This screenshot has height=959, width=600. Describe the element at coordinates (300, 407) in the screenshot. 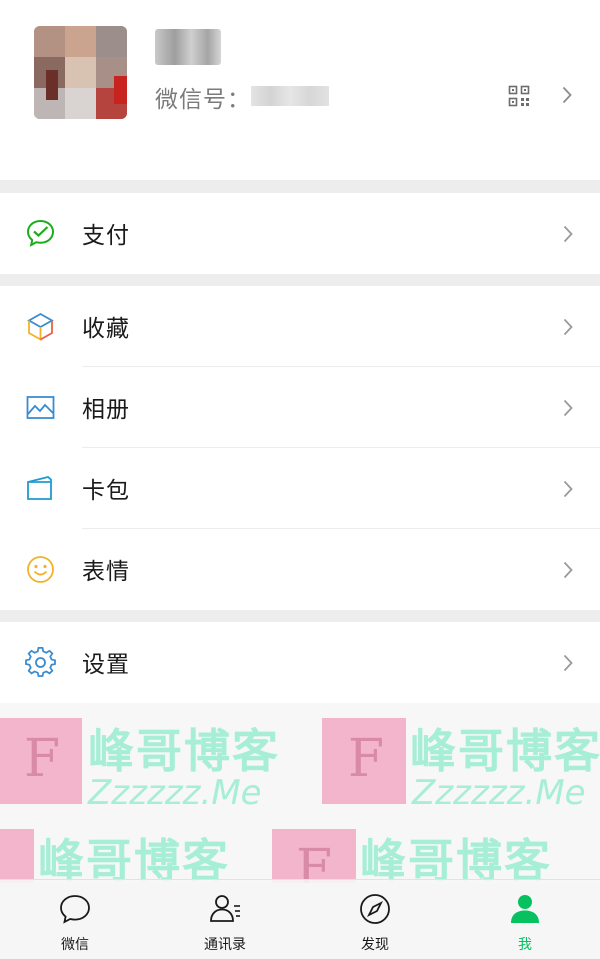

I see `menu-item-album: 相册` at that location.